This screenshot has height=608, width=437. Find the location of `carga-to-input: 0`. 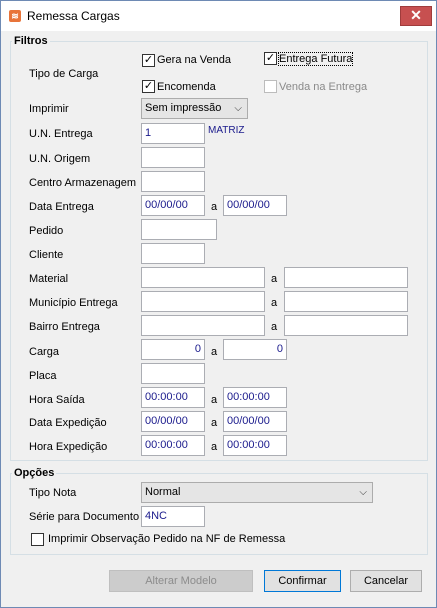

carga-to-input: 0 is located at coordinates (255, 349).